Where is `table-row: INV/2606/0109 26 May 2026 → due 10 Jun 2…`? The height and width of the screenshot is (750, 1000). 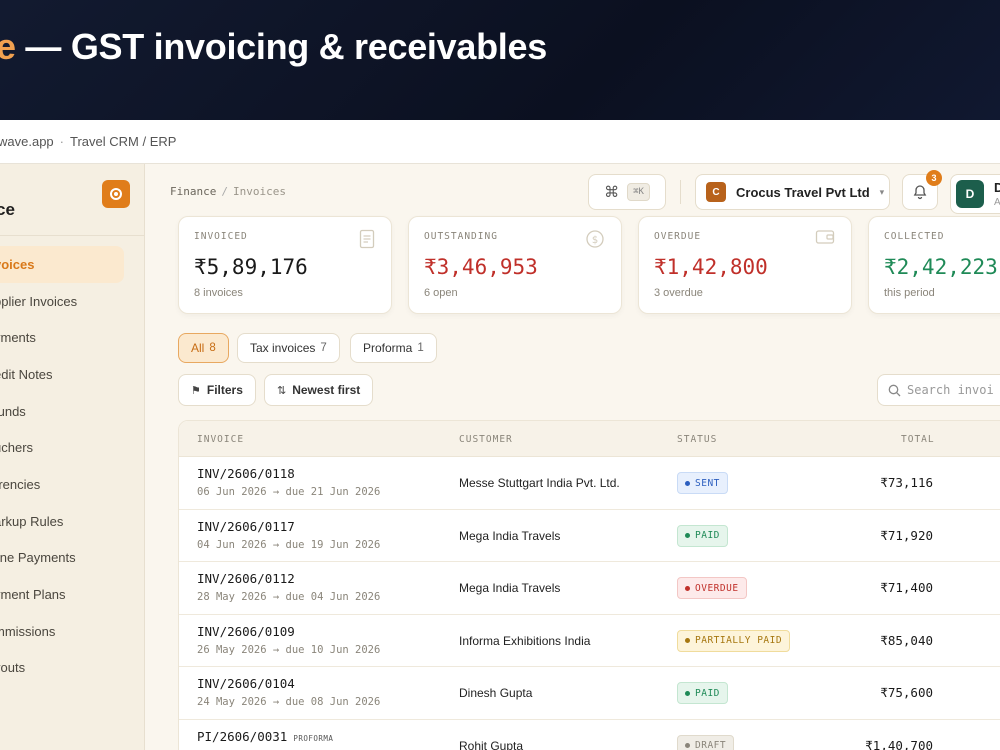
table-row: INV/2606/0109 26 May 2026 → due 10 Jun 2… is located at coordinates (589, 641).